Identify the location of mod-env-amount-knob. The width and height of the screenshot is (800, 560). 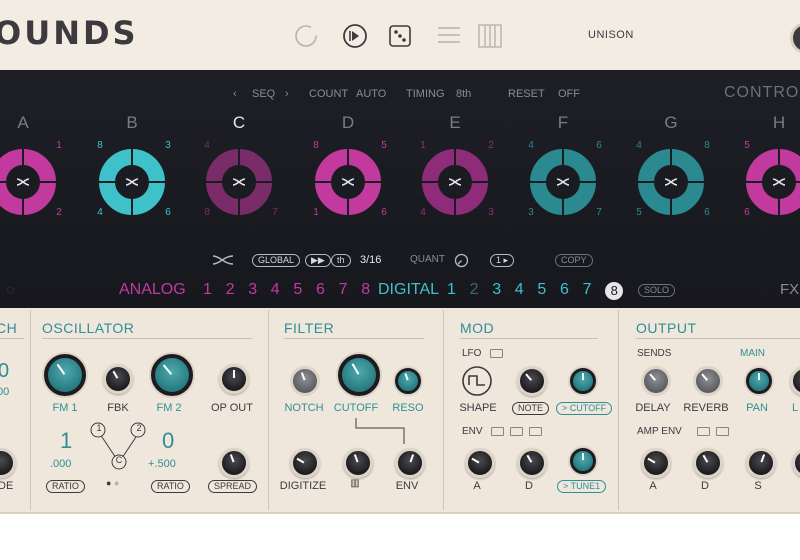
(583, 461).